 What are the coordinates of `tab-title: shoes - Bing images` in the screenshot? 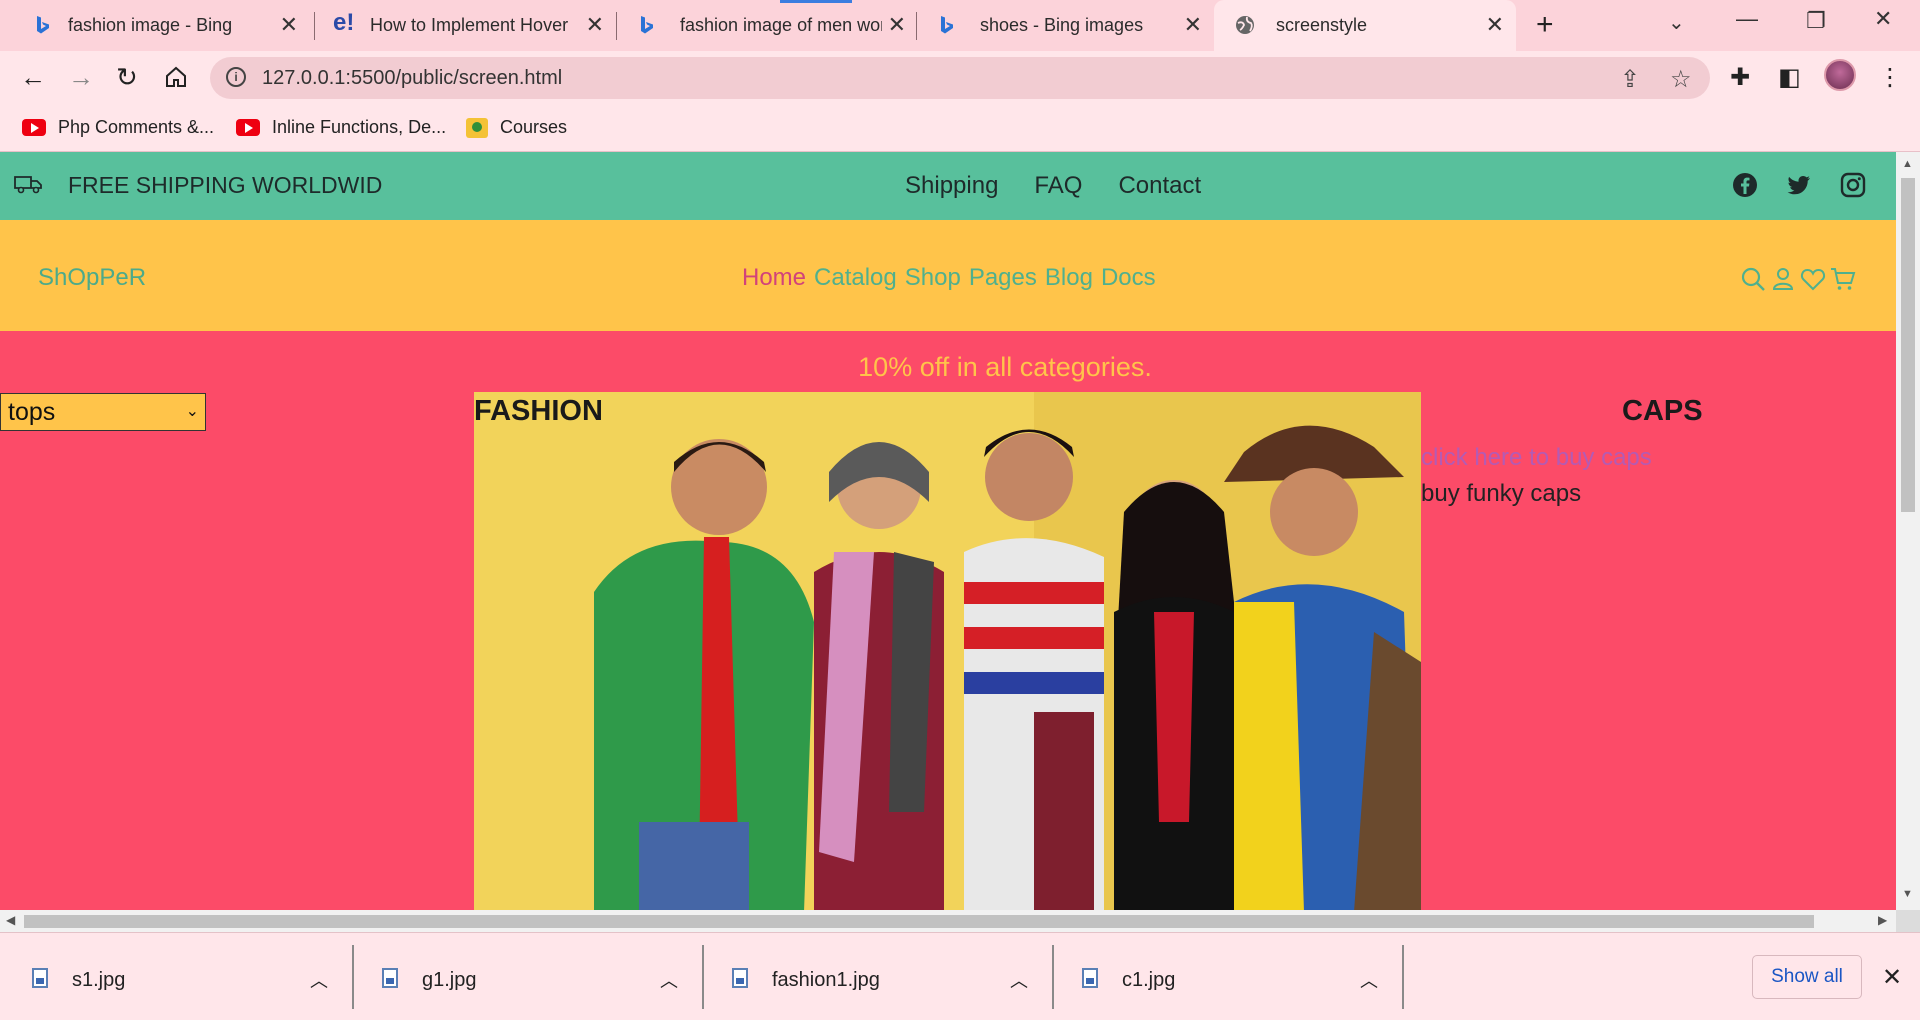 It's located at (1062, 25).